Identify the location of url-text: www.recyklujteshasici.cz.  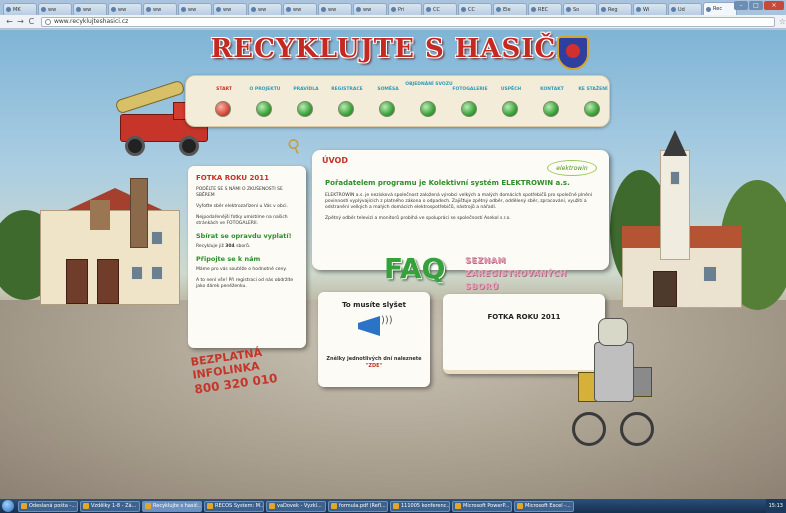
(91, 21).